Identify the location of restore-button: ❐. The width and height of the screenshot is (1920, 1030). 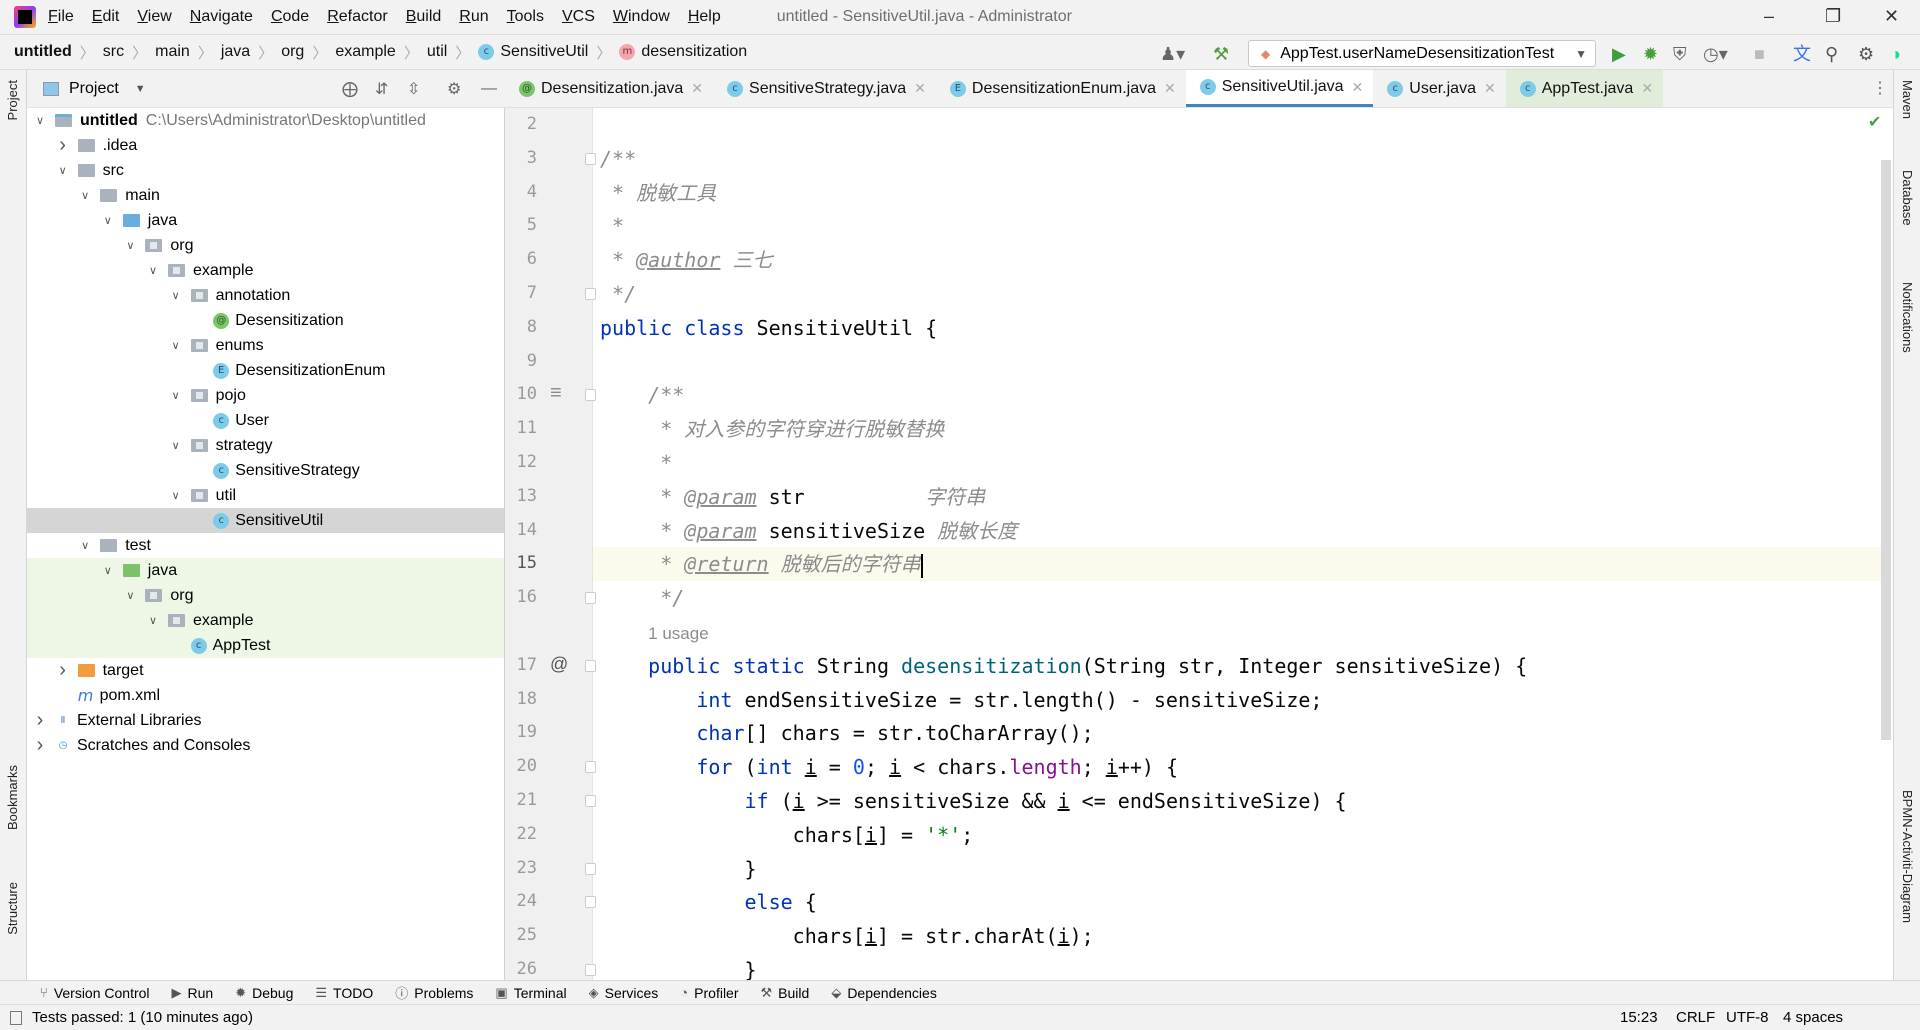
(1833, 16).